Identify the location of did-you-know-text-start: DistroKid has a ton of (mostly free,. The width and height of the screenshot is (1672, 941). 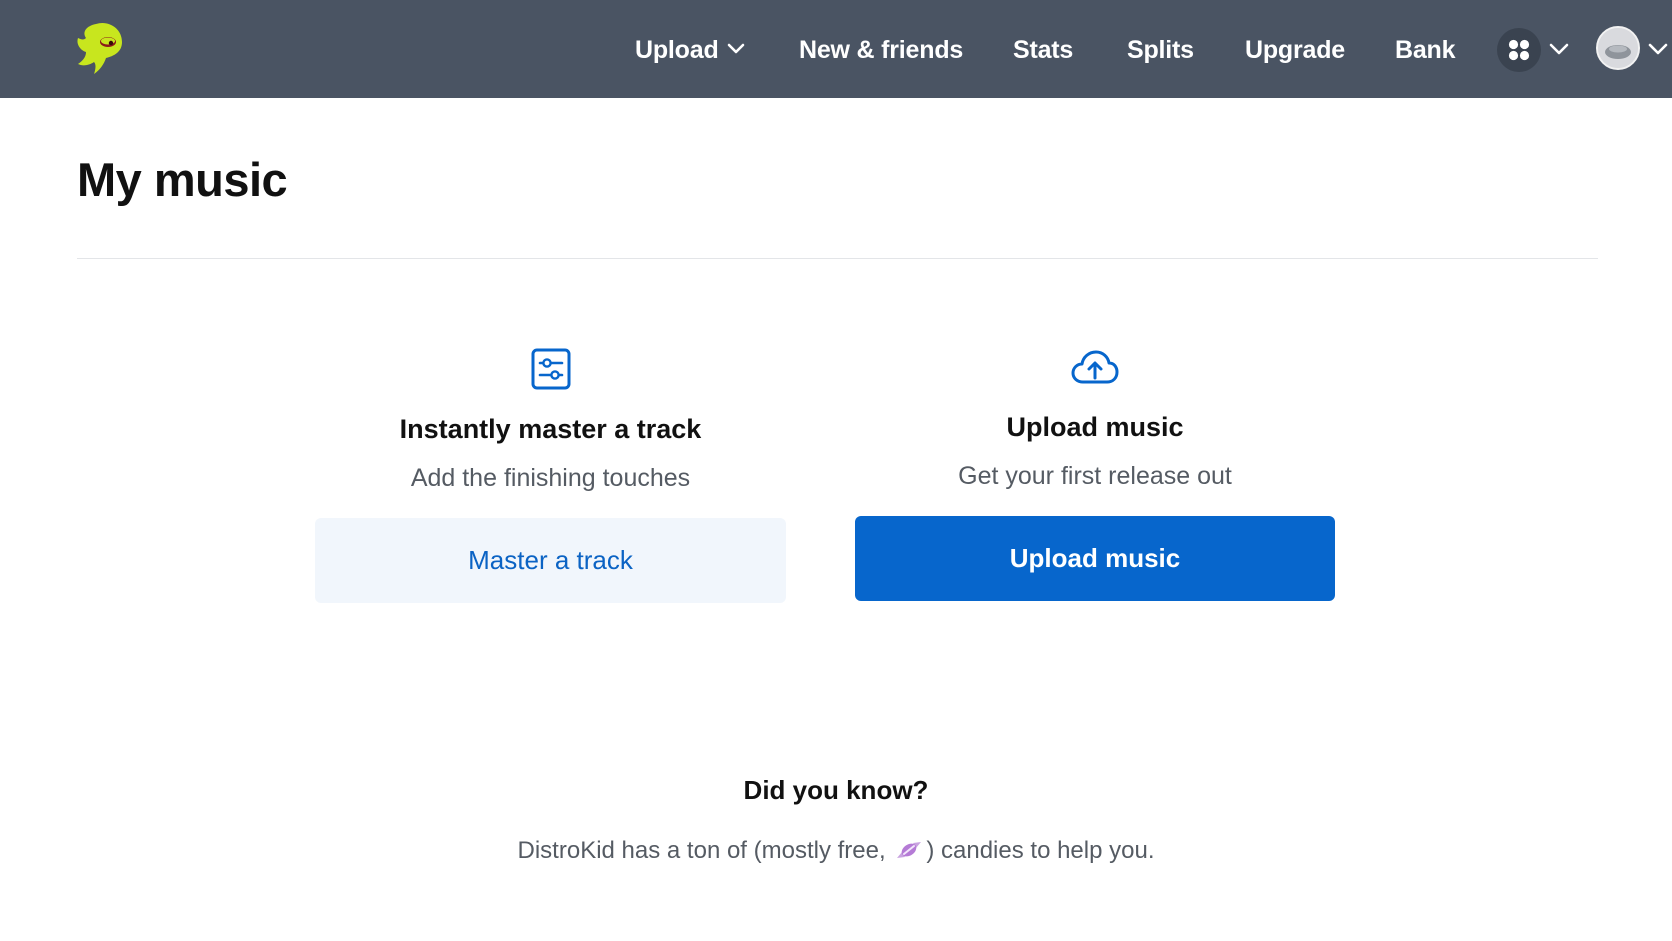
(701, 850).